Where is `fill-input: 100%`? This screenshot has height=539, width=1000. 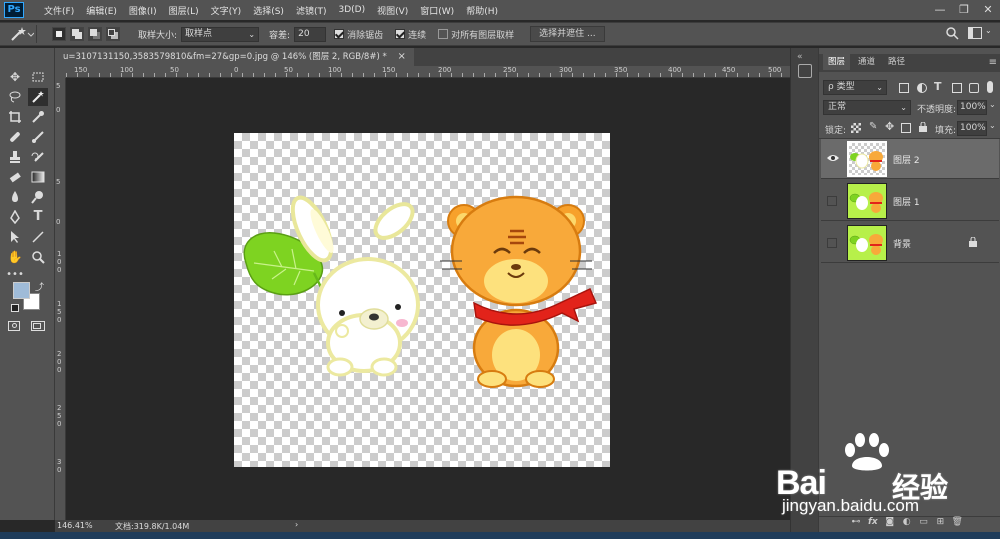 fill-input: 100% is located at coordinates (972, 128).